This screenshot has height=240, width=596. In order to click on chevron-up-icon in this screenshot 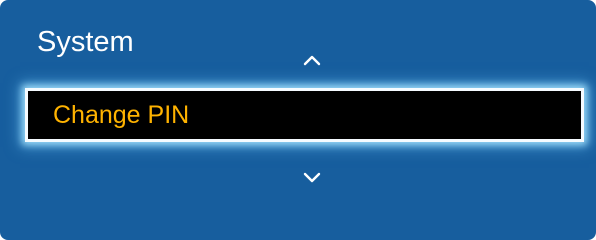, I will do `click(312, 59)`.